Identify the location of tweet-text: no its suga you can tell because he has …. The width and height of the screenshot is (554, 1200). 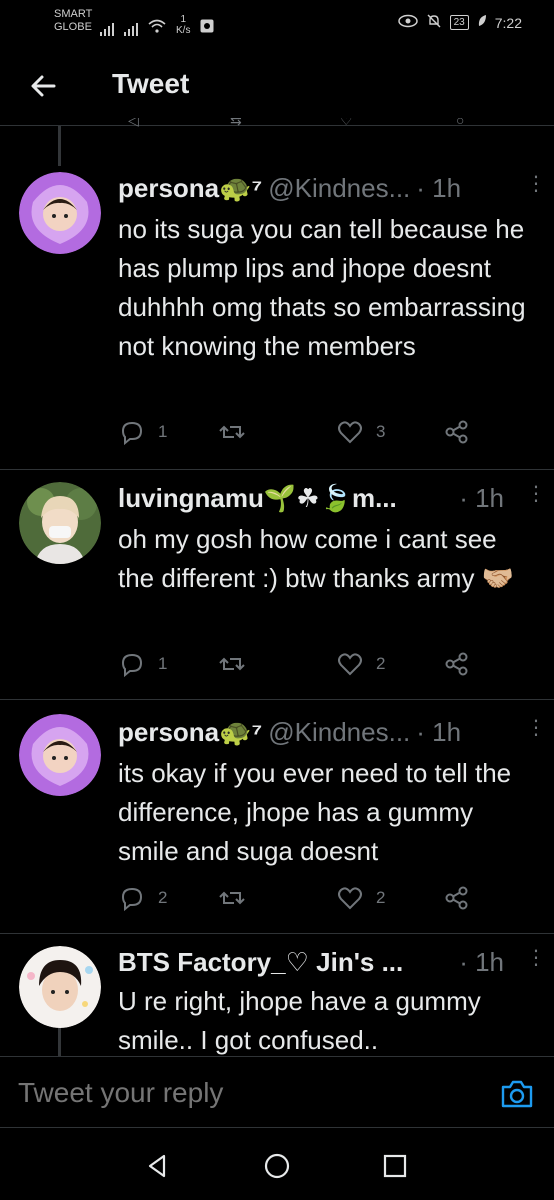
(322, 287).